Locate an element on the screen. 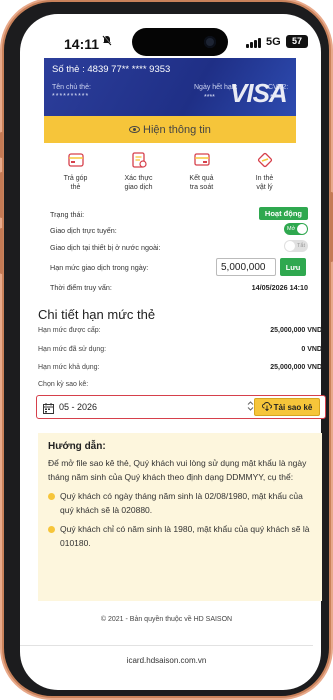 Image resolution: width=333 pixels, height=700 pixels. card-expiry-value: **** is located at coordinates (209, 97).